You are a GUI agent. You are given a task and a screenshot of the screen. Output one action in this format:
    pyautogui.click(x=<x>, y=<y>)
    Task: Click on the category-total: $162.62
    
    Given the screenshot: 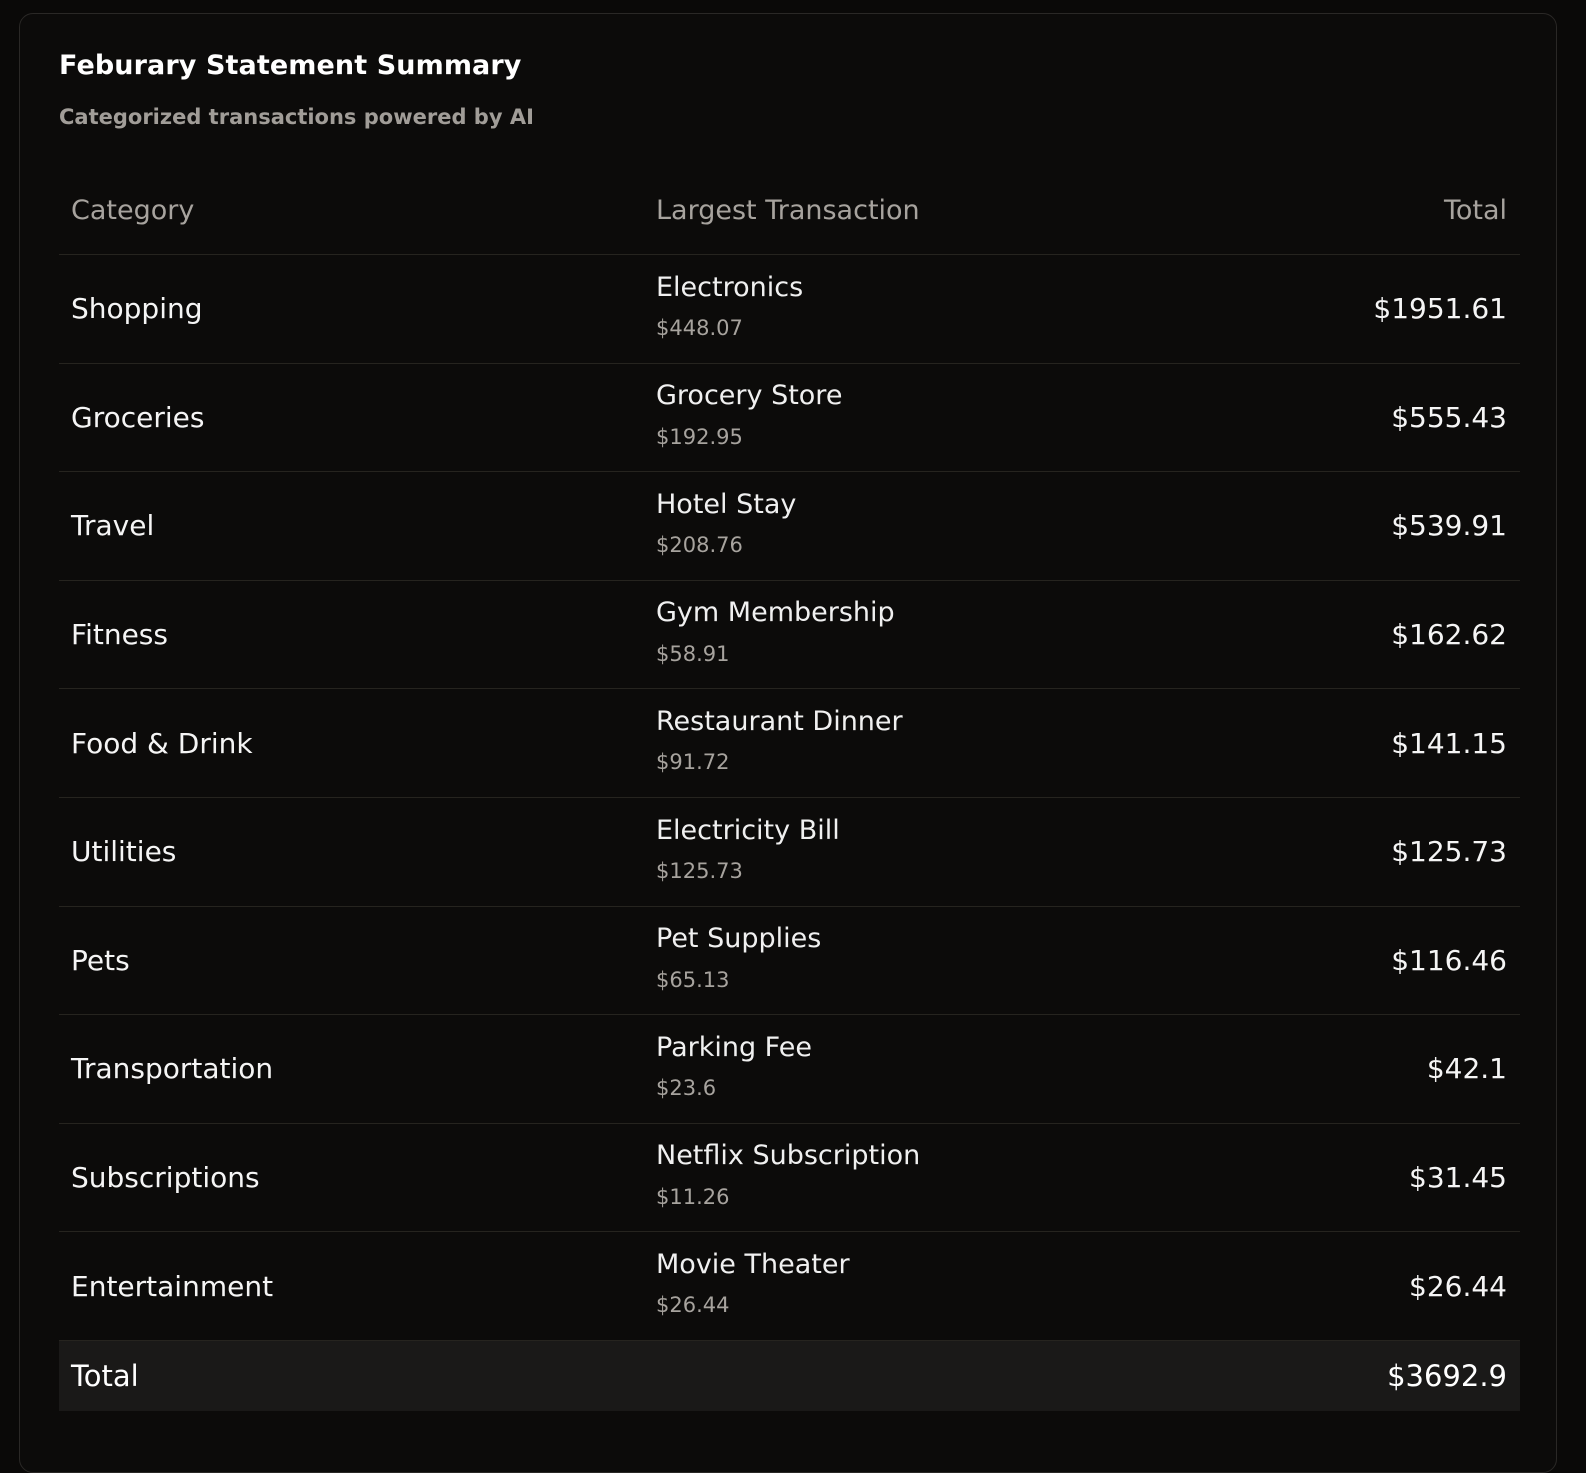 What is the action you would take?
    pyautogui.click(x=1449, y=635)
    